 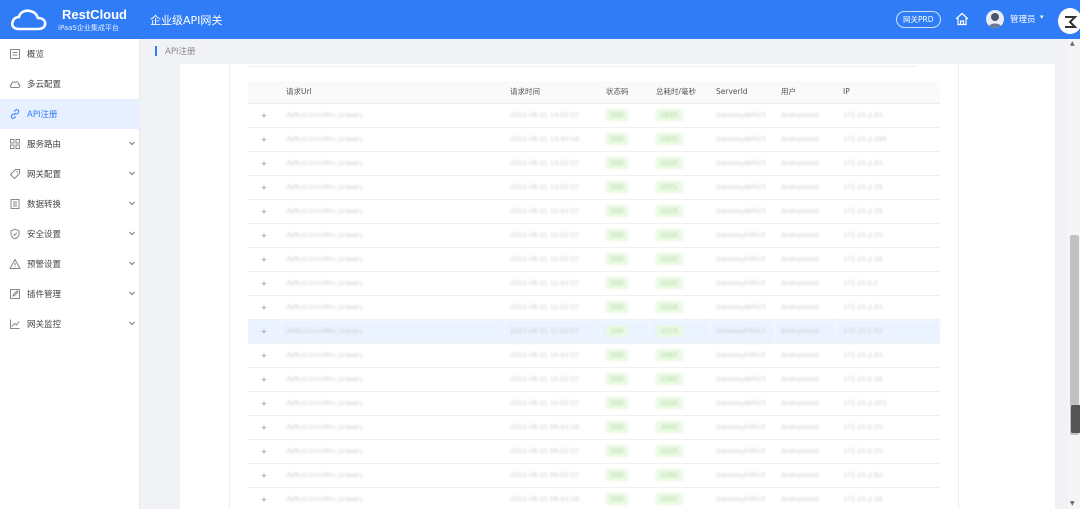 What do you see at coordinates (1075, 419) in the screenshot?
I see `side-drawer-handle` at bounding box center [1075, 419].